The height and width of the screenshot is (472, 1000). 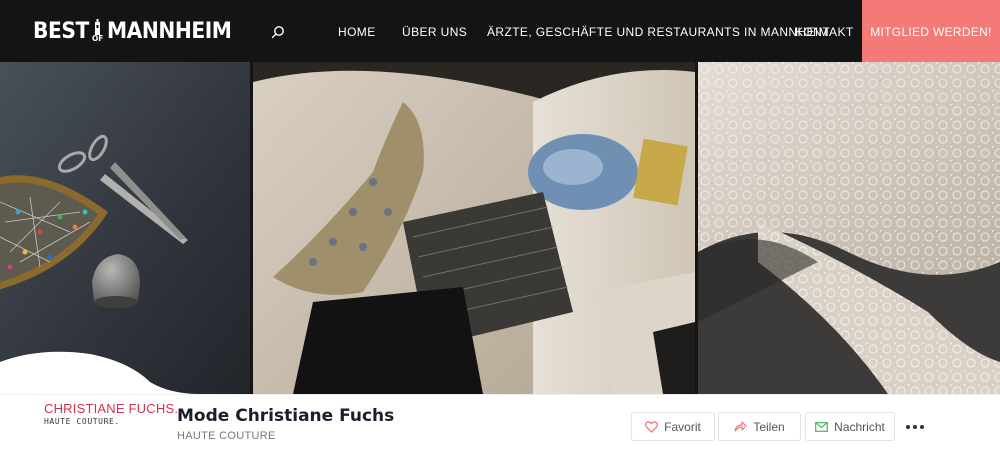 I want to click on message-button: Nachricht, so click(x=850, y=426).